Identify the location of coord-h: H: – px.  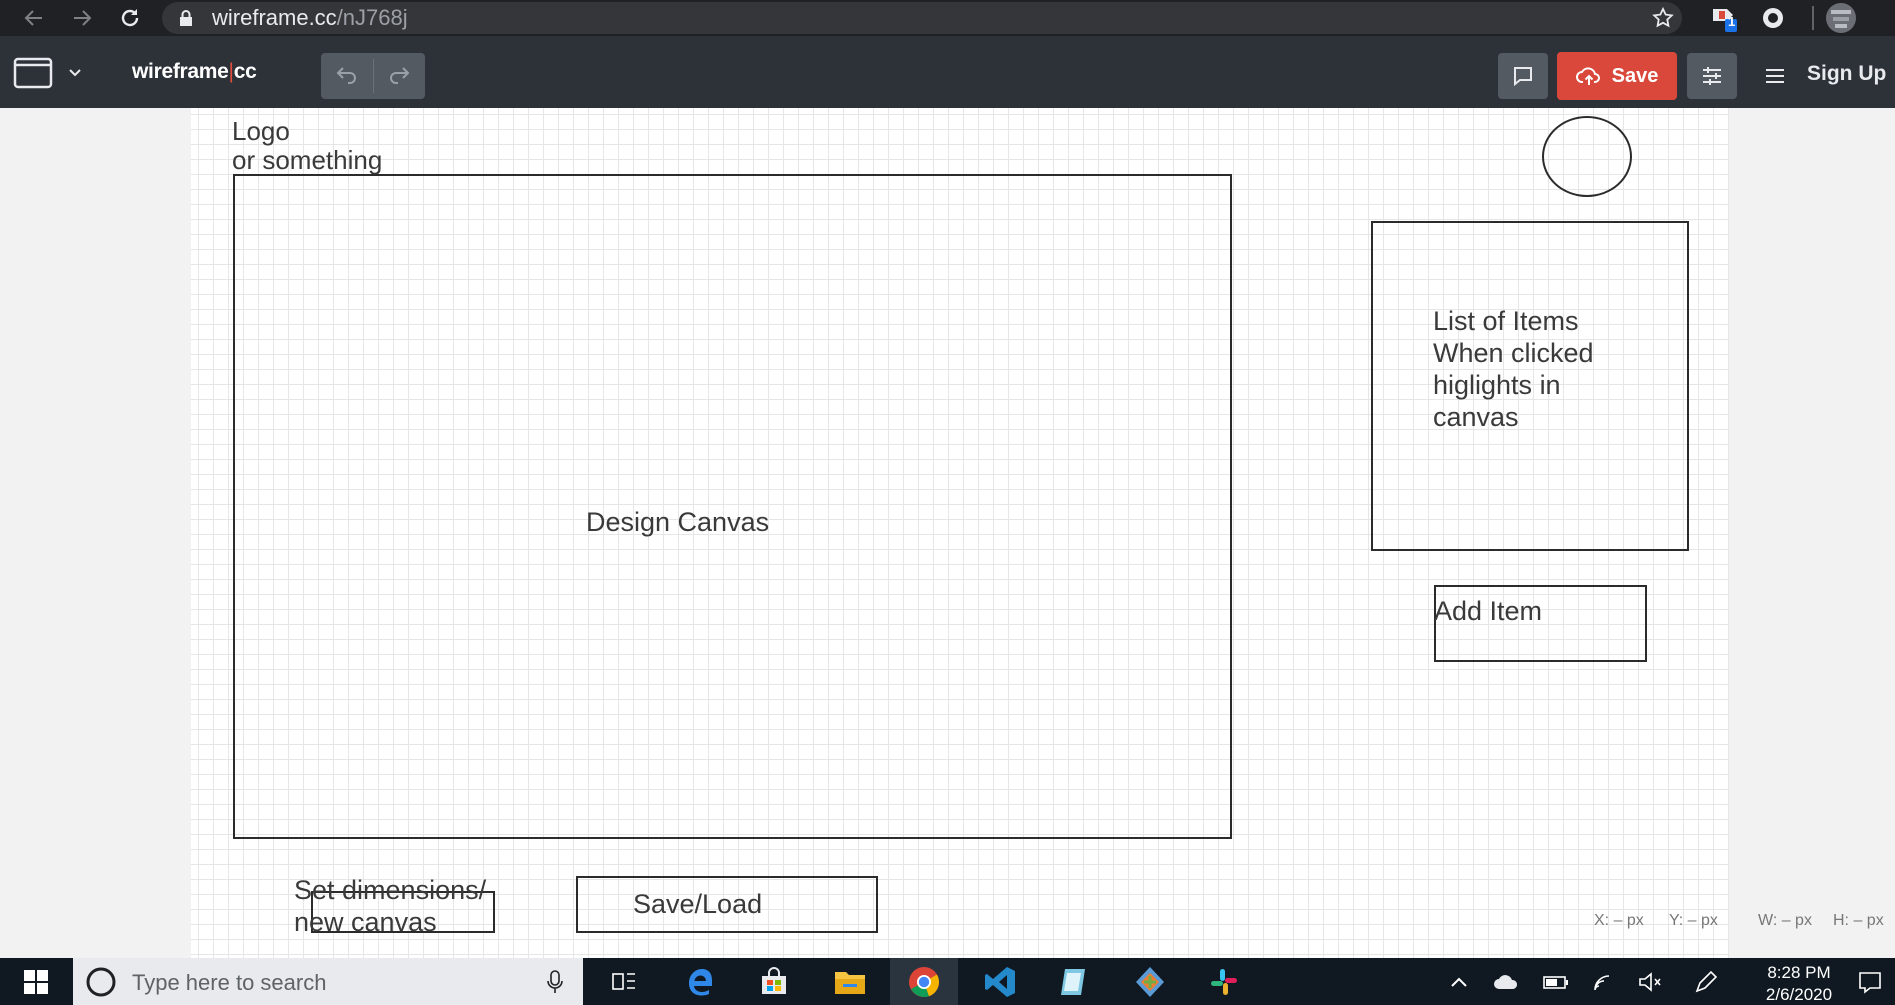
(1858, 920).